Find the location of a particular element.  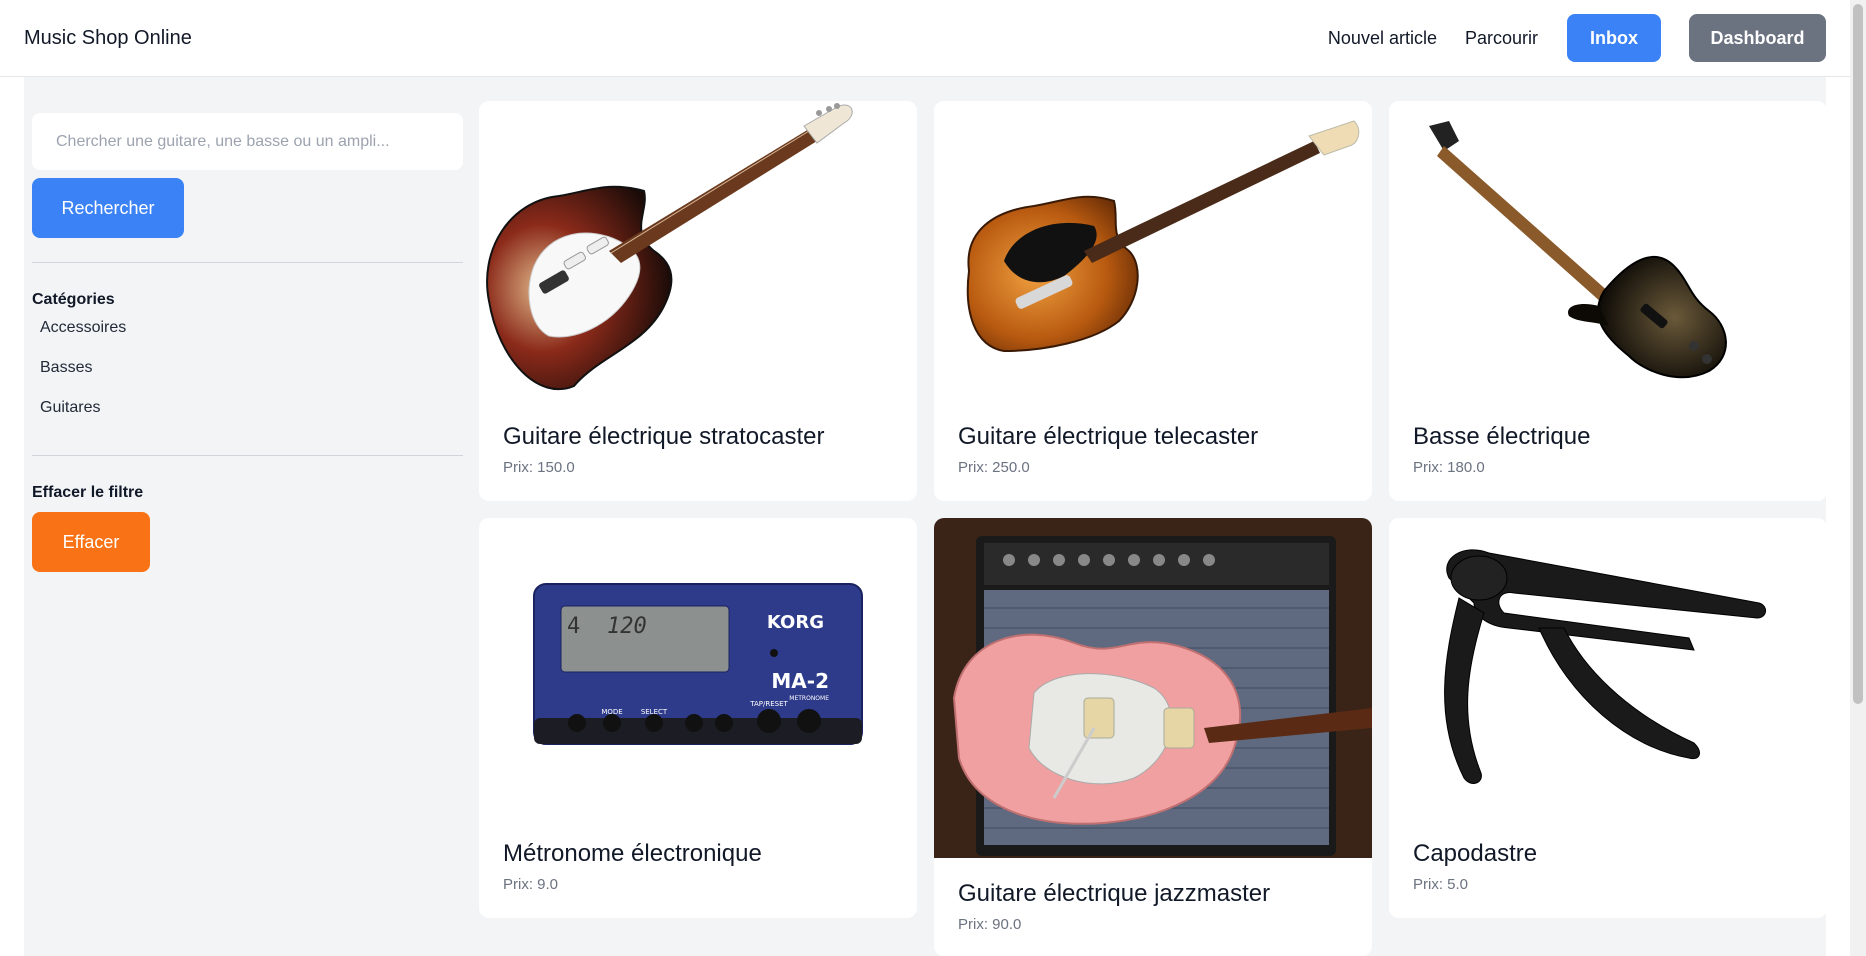

product-price: Prix: 150.0 is located at coordinates (539, 467).